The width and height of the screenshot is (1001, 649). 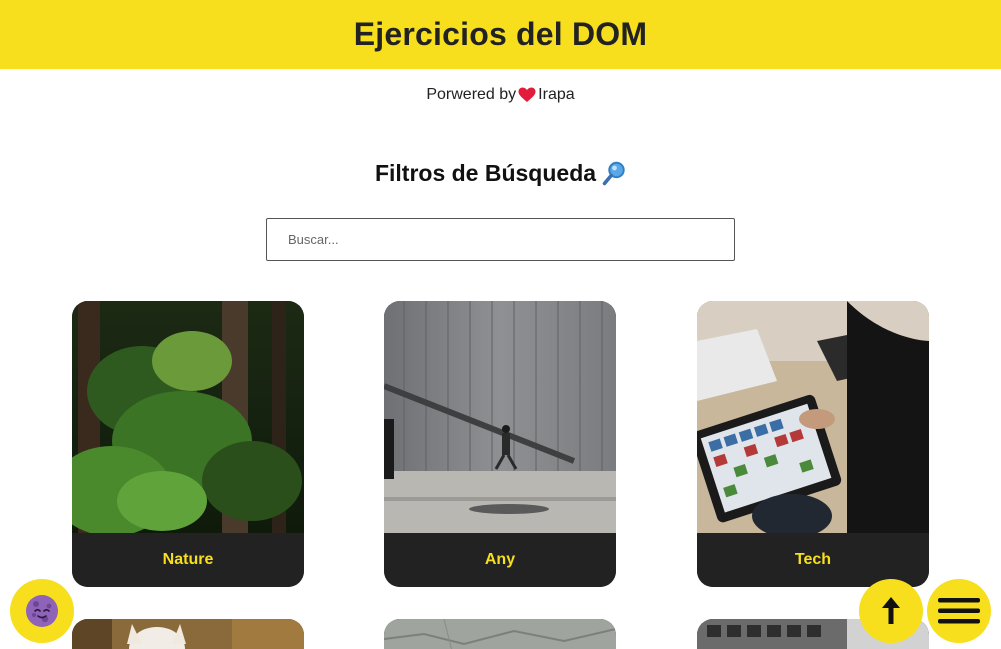 What do you see at coordinates (471, 94) in the screenshot?
I see `credit-prefix: Porwered by` at bounding box center [471, 94].